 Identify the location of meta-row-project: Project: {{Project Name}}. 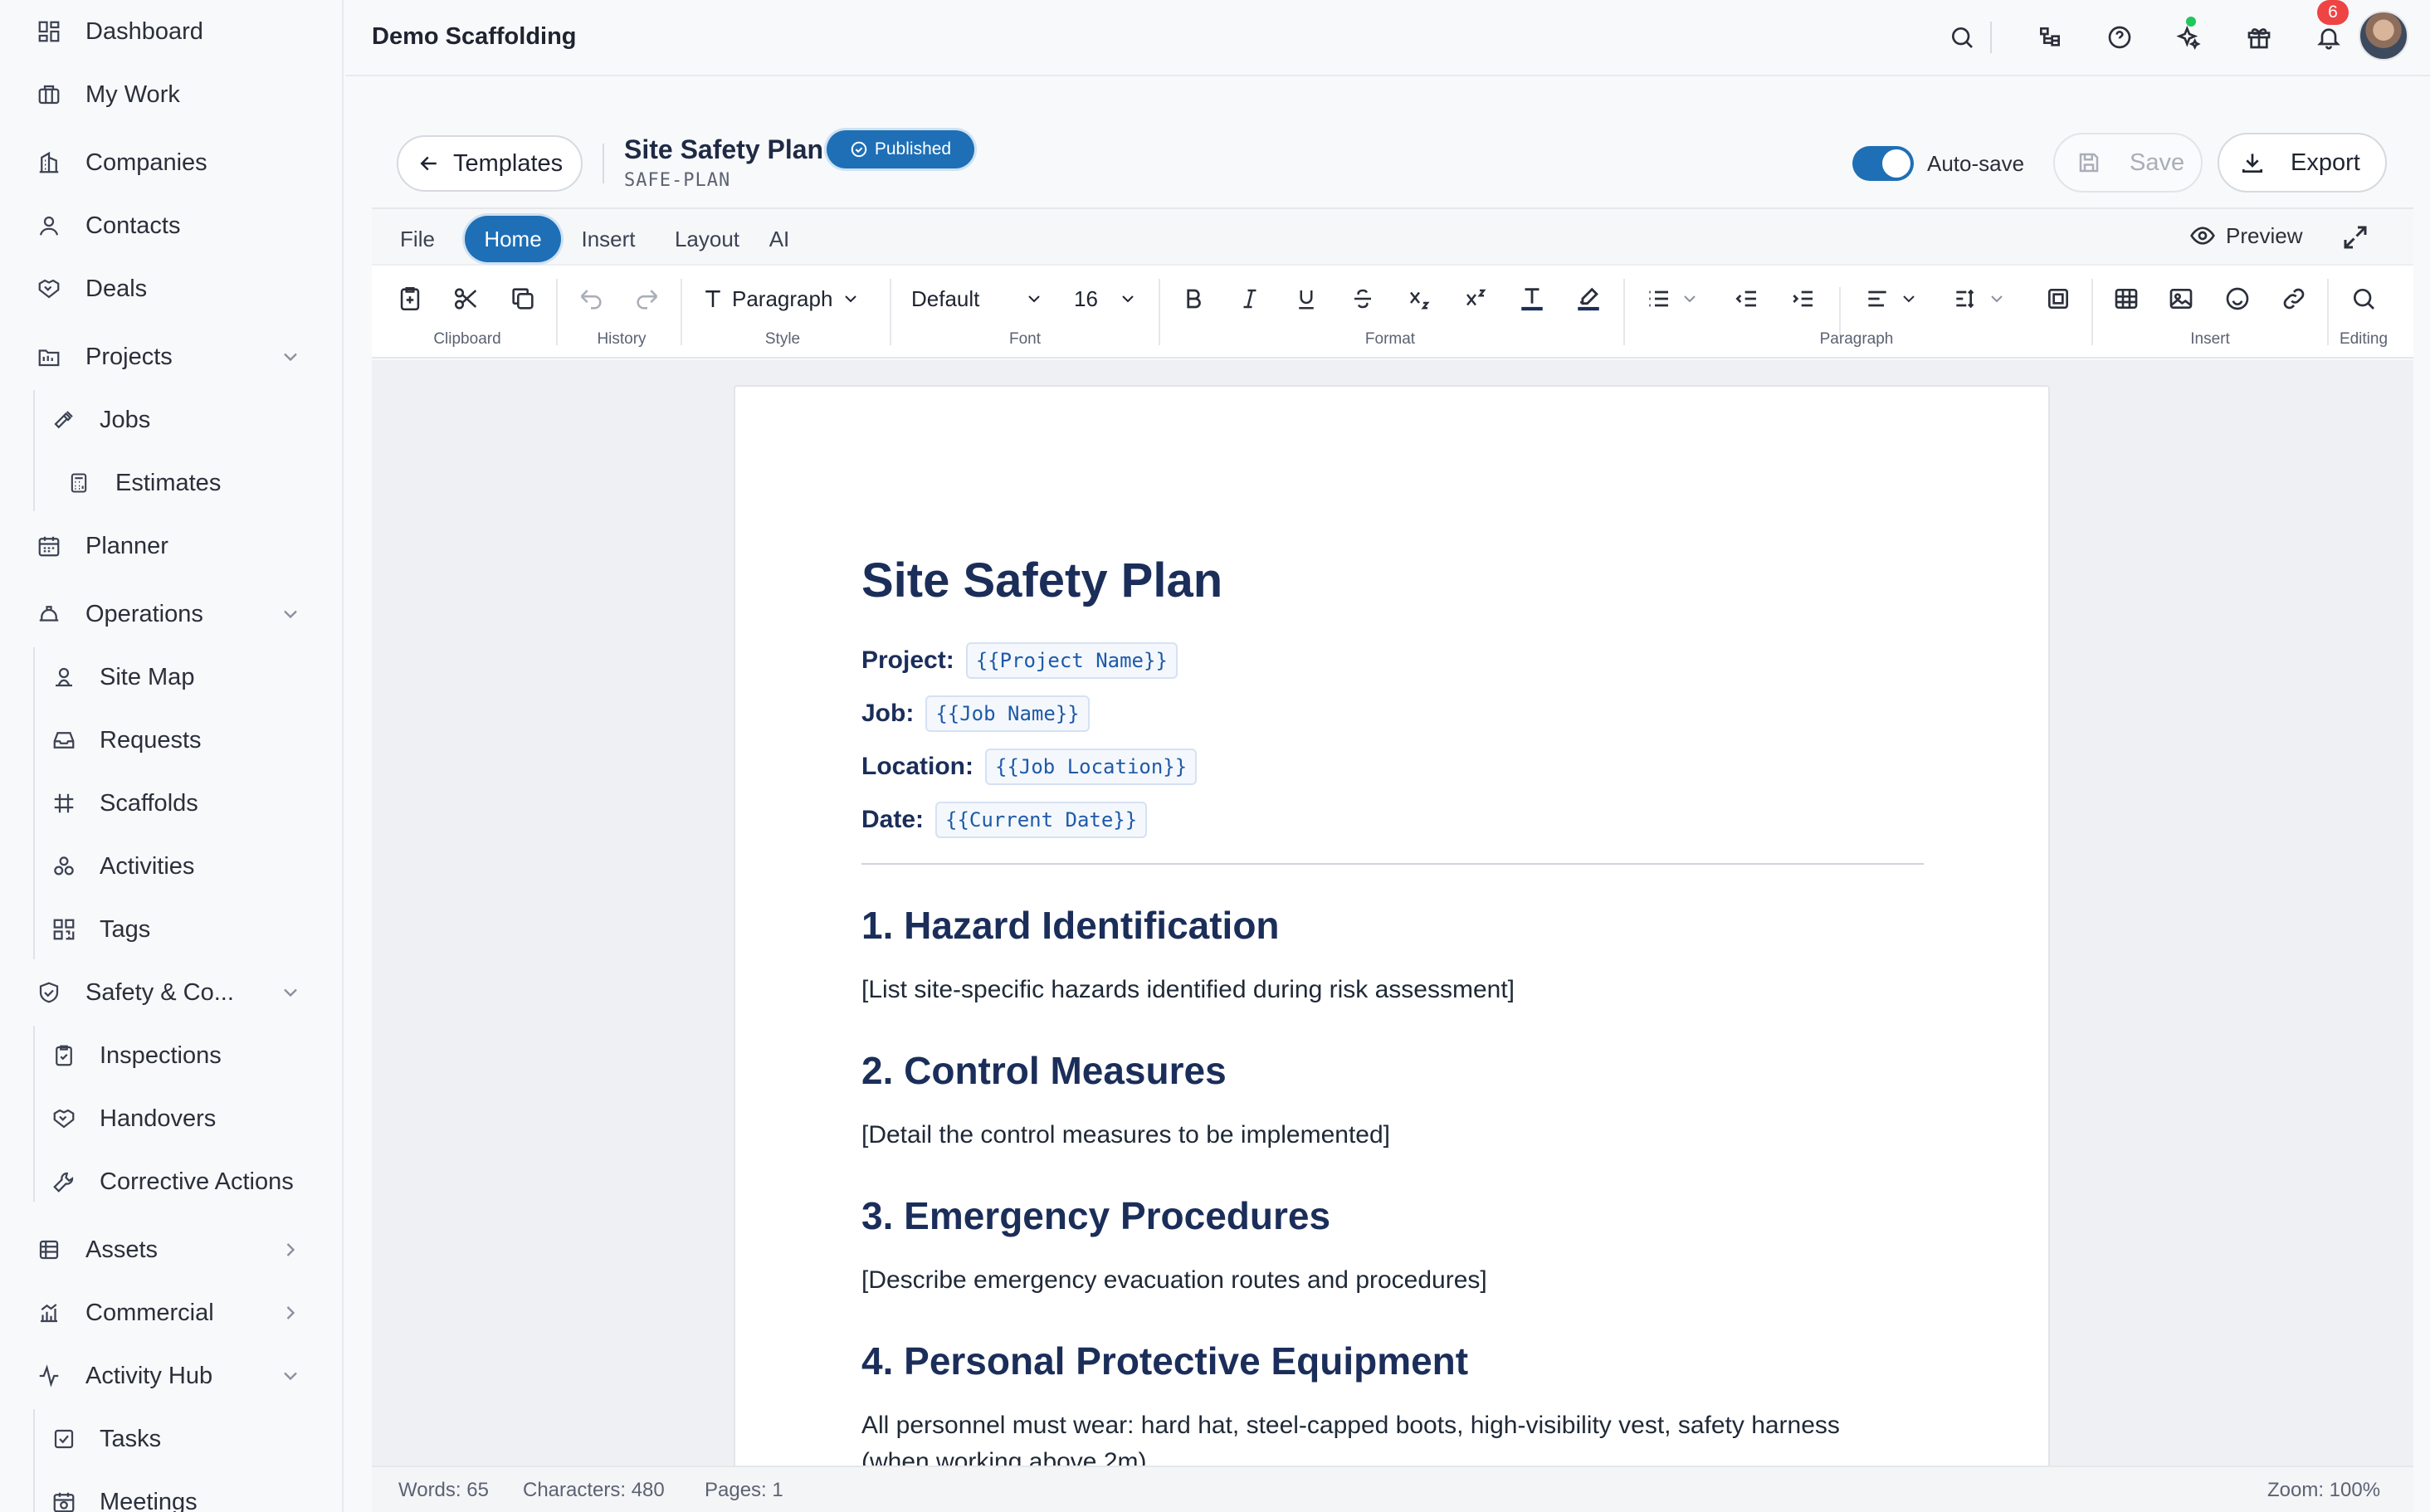
(1020, 660).